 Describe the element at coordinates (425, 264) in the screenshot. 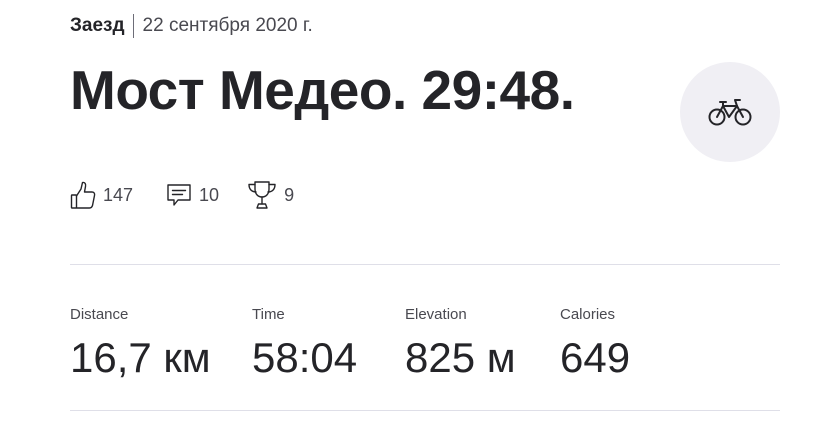

I see `stats-divider-top` at that location.